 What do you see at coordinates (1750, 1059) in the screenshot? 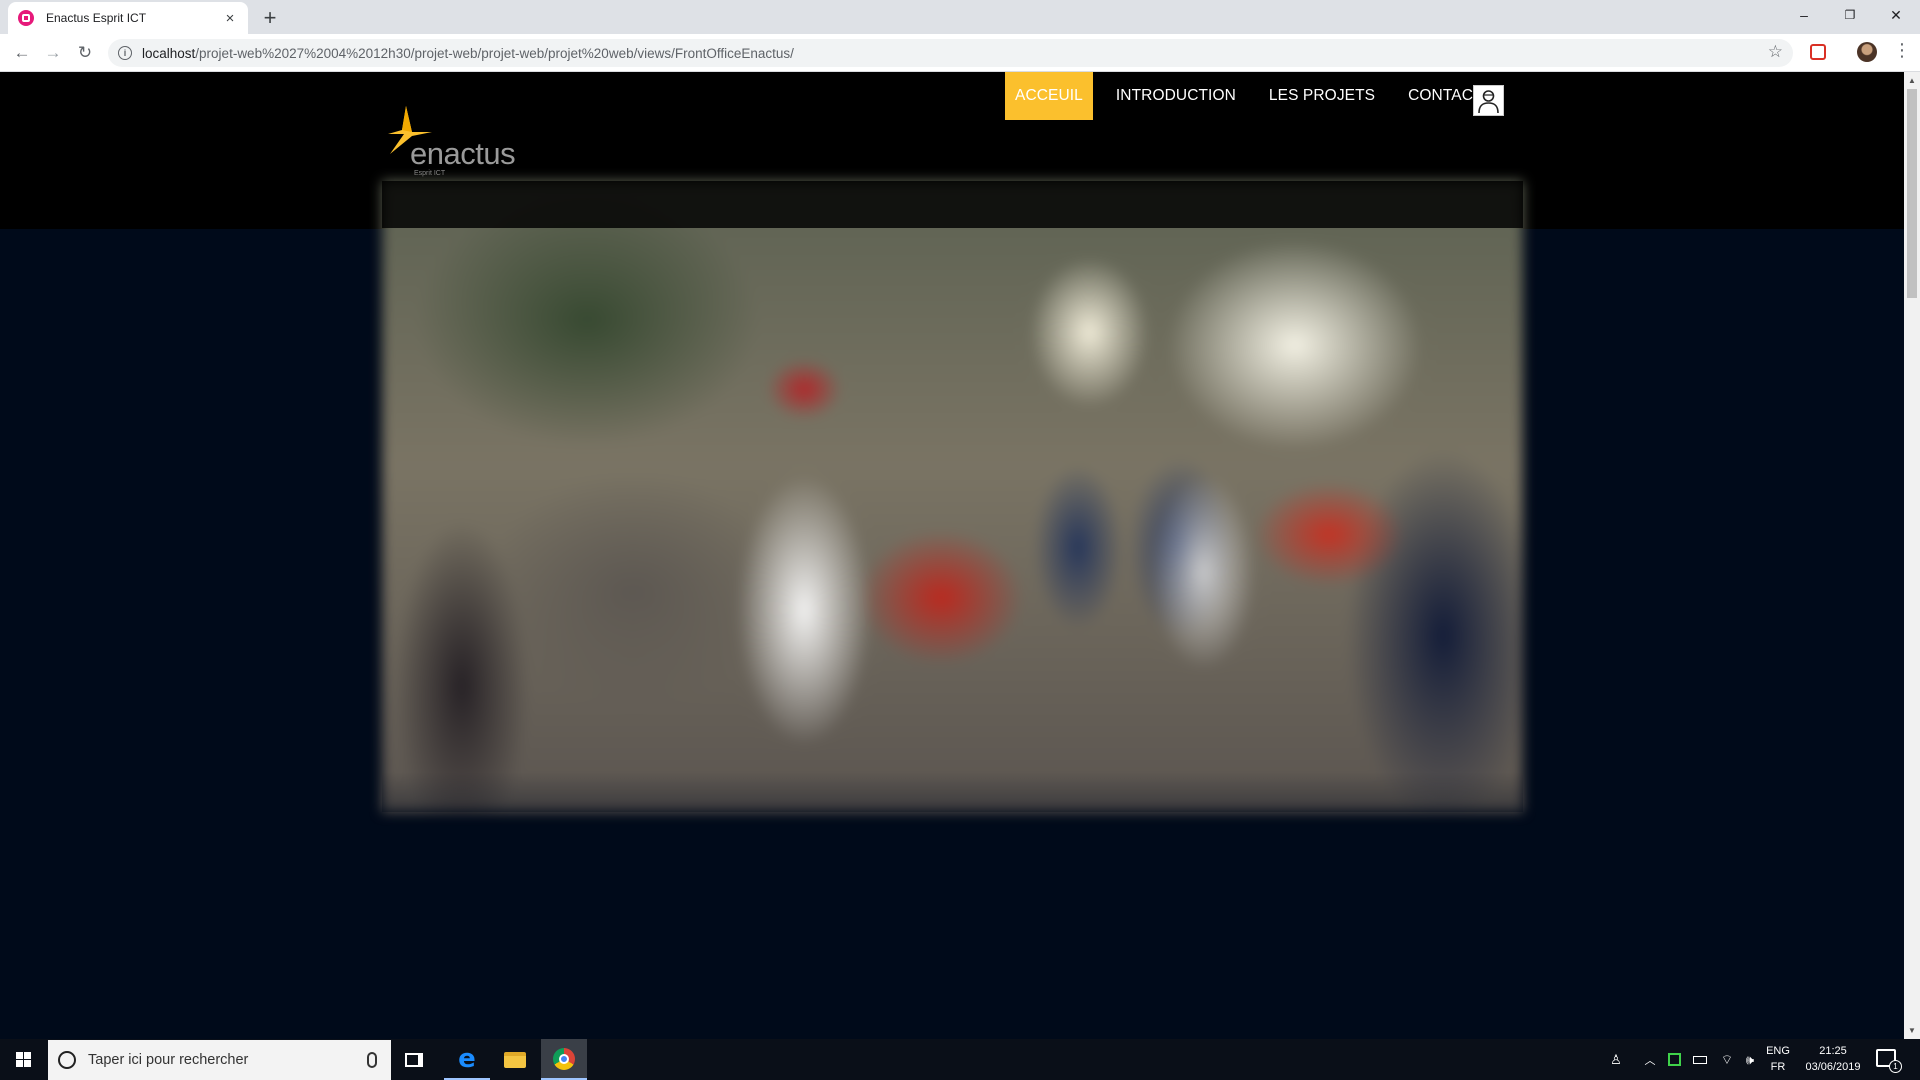
I see `volume-icon: 🕪` at bounding box center [1750, 1059].